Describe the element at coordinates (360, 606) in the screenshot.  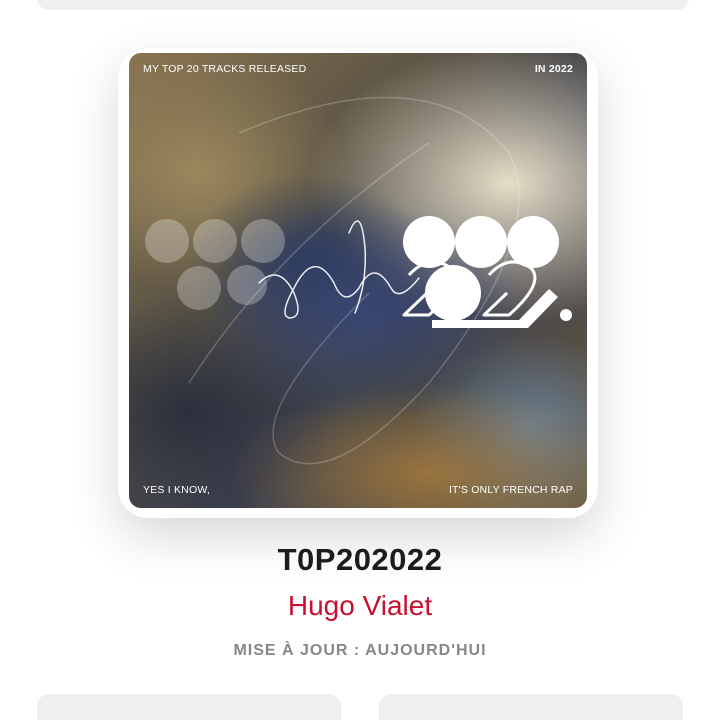
I see `playlist-curator-link: Hugo Vialet` at that location.